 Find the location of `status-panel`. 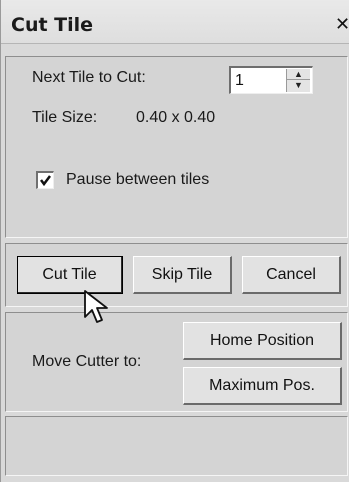

status-panel is located at coordinates (176, 446).